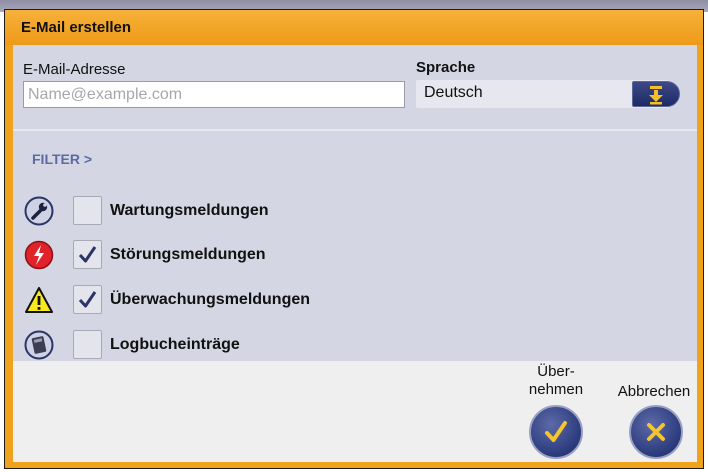  I want to click on filter-item-label: Störungsmeldungen, so click(188, 254).